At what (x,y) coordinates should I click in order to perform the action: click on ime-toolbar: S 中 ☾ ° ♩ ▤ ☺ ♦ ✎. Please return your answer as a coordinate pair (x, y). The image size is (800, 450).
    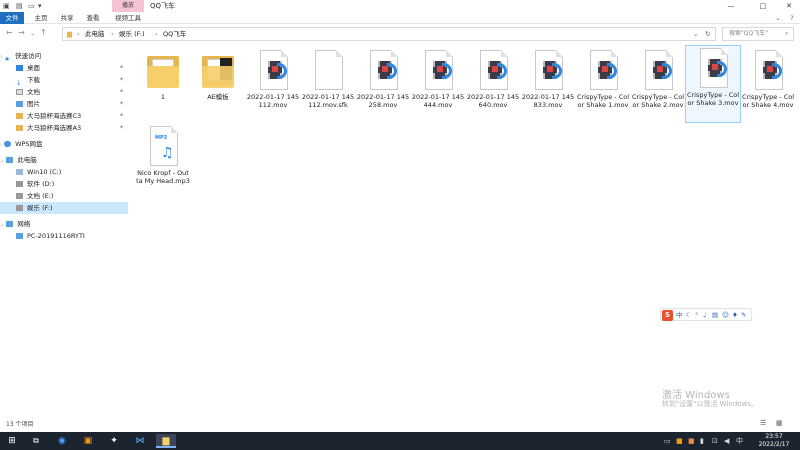
    Looking at the image, I should click on (706, 314).